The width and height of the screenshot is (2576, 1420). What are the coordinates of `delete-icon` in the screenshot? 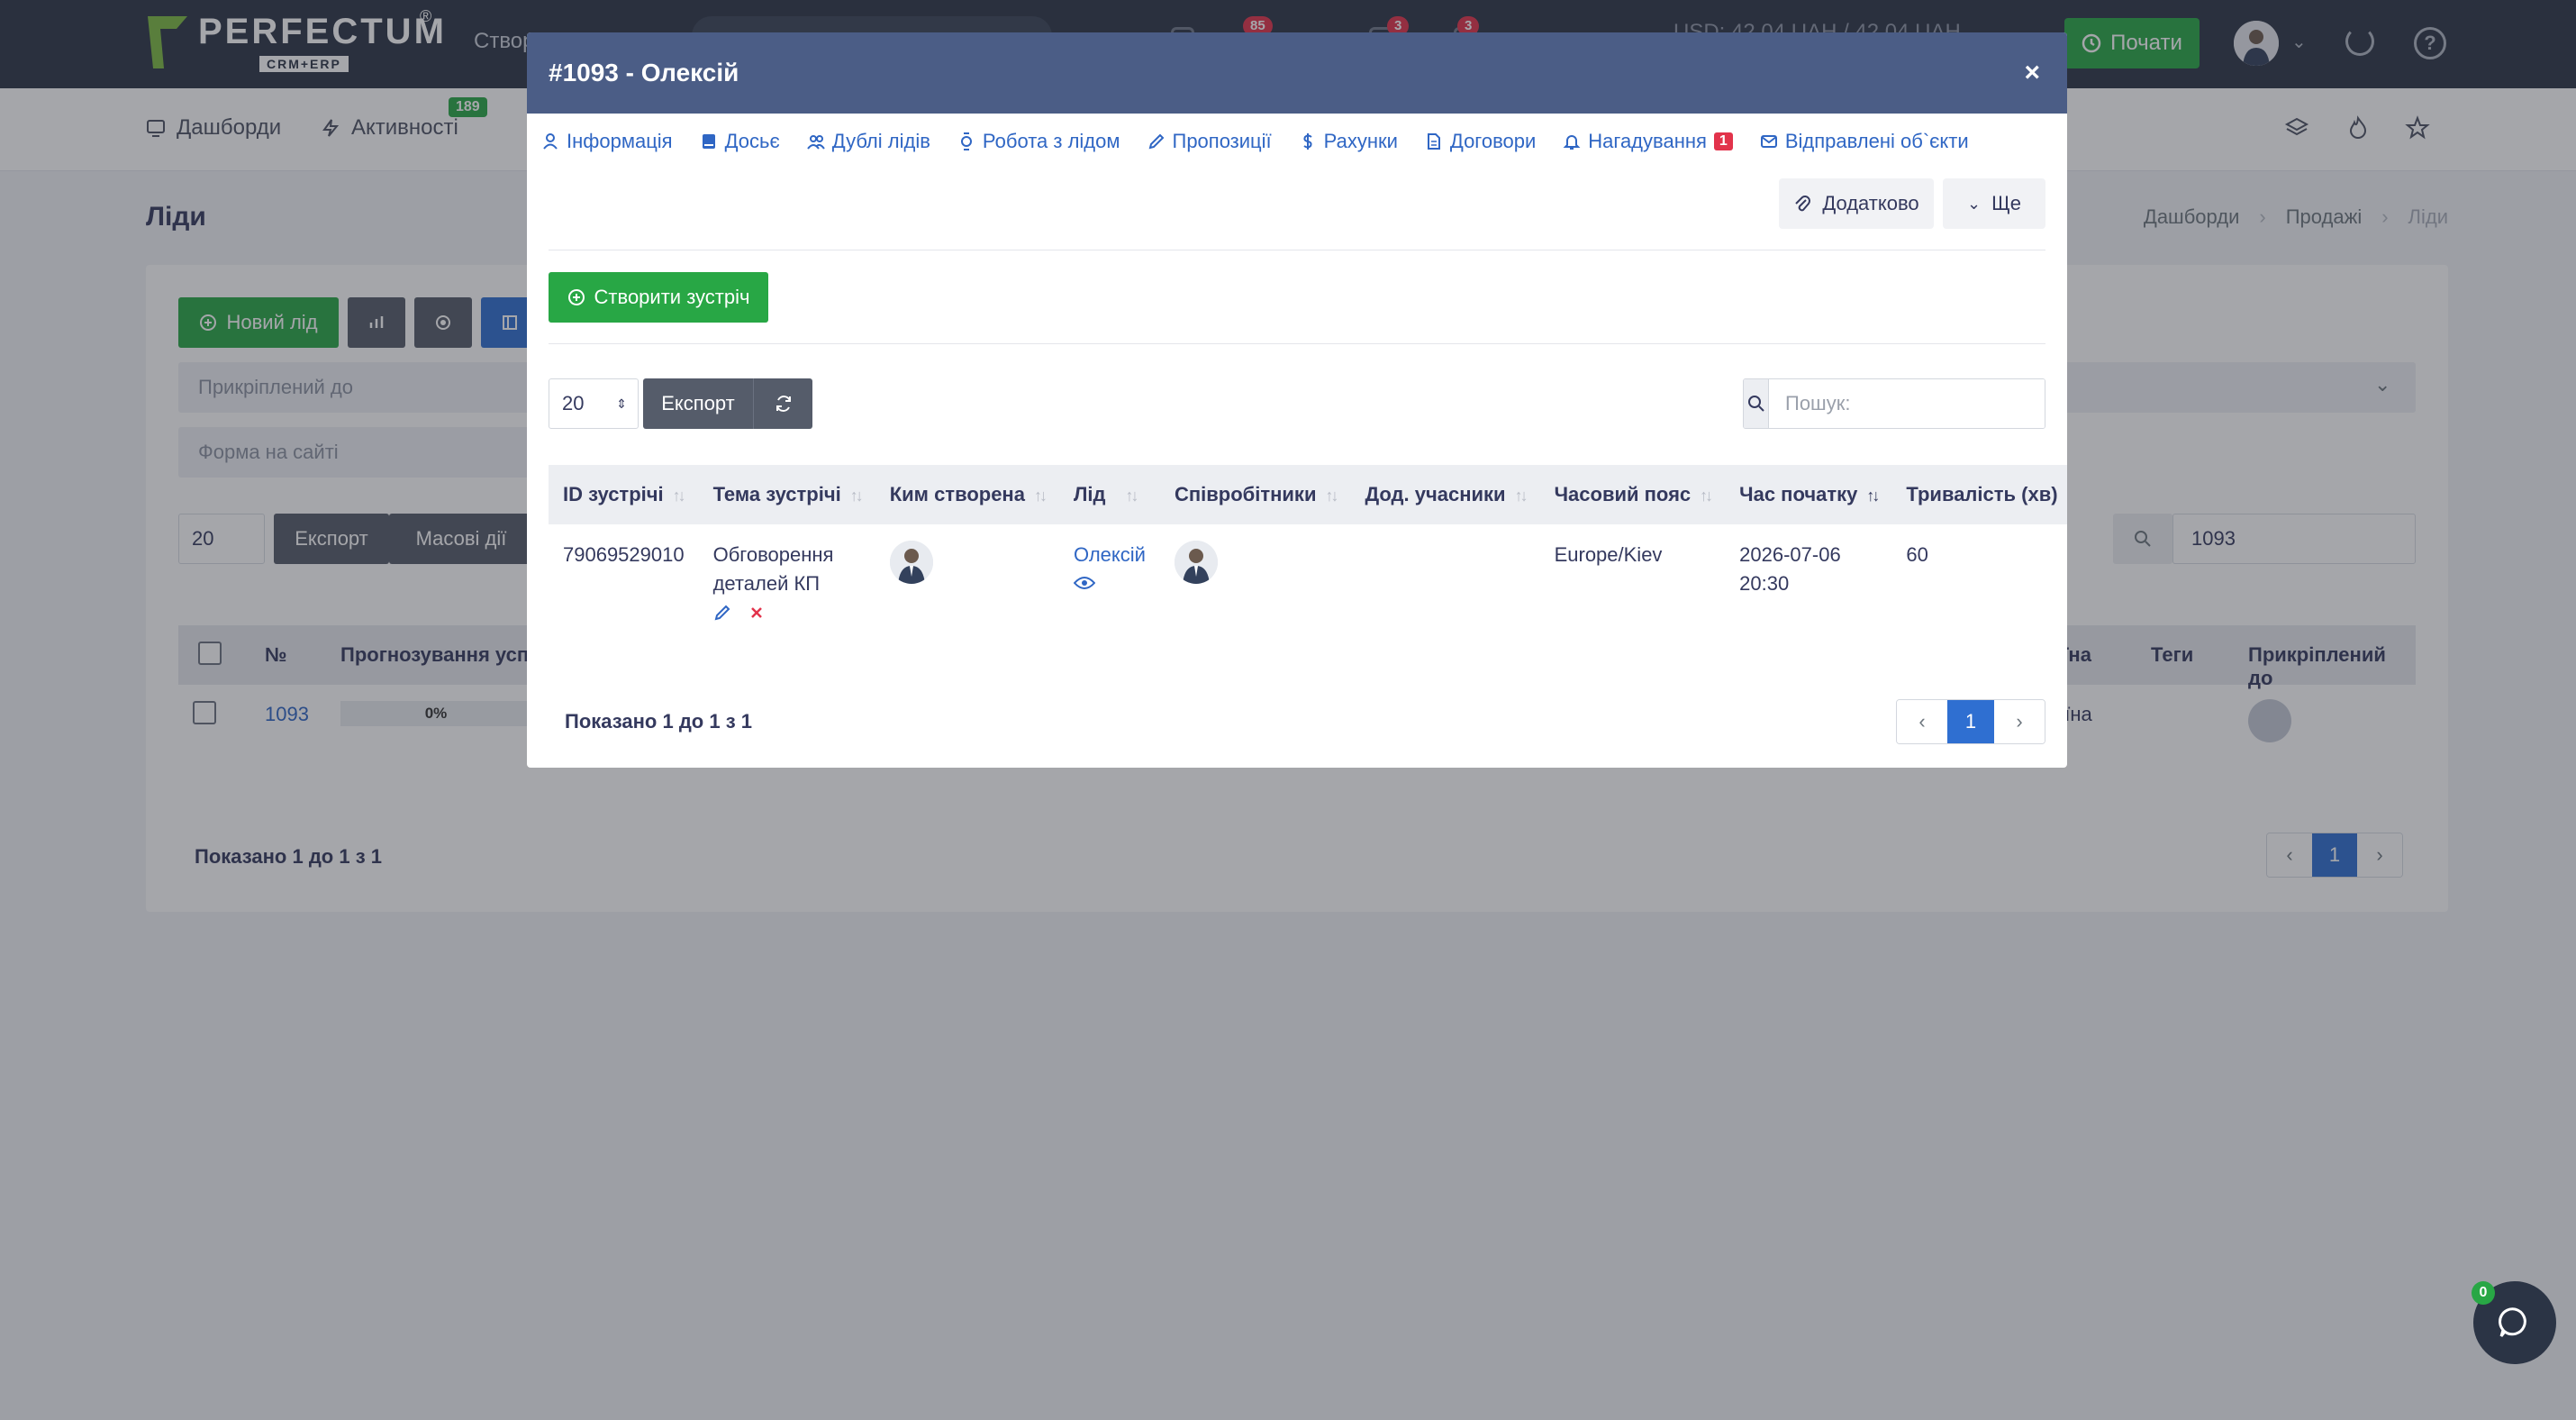 It's located at (757, 613).